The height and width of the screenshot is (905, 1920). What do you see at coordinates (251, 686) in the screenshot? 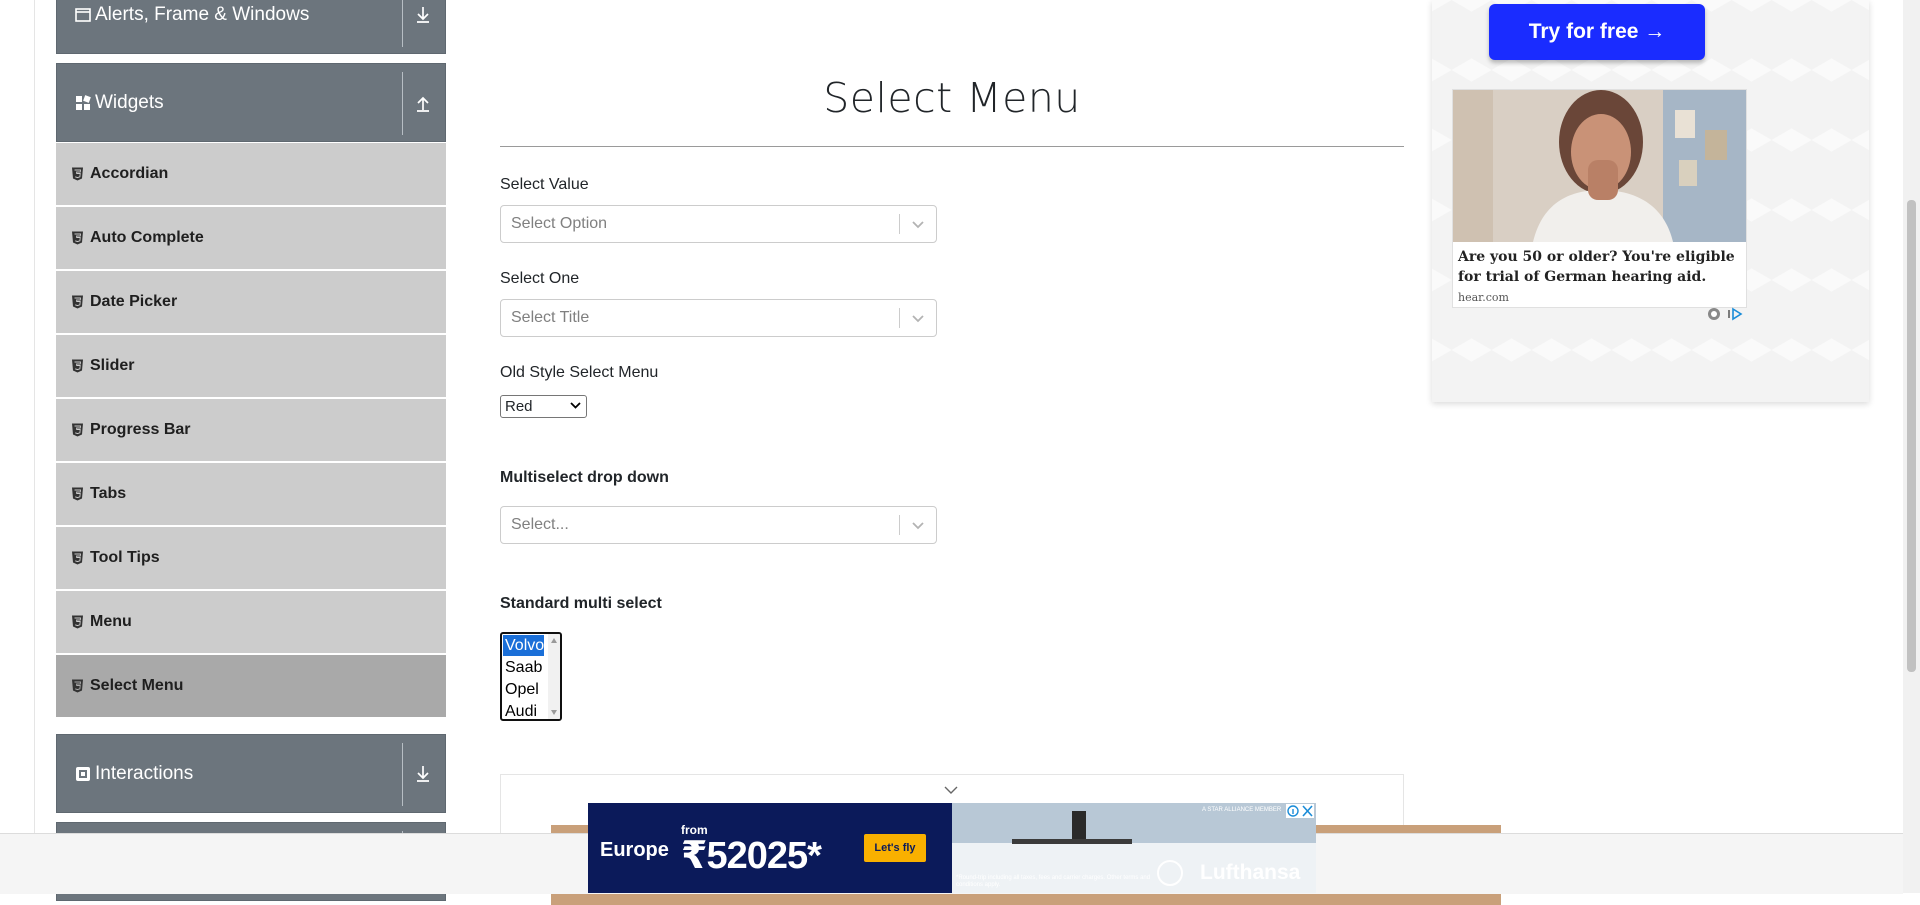
I see `sidebar-item-select-menu: Select Menu` at bounding box center [251, 686].